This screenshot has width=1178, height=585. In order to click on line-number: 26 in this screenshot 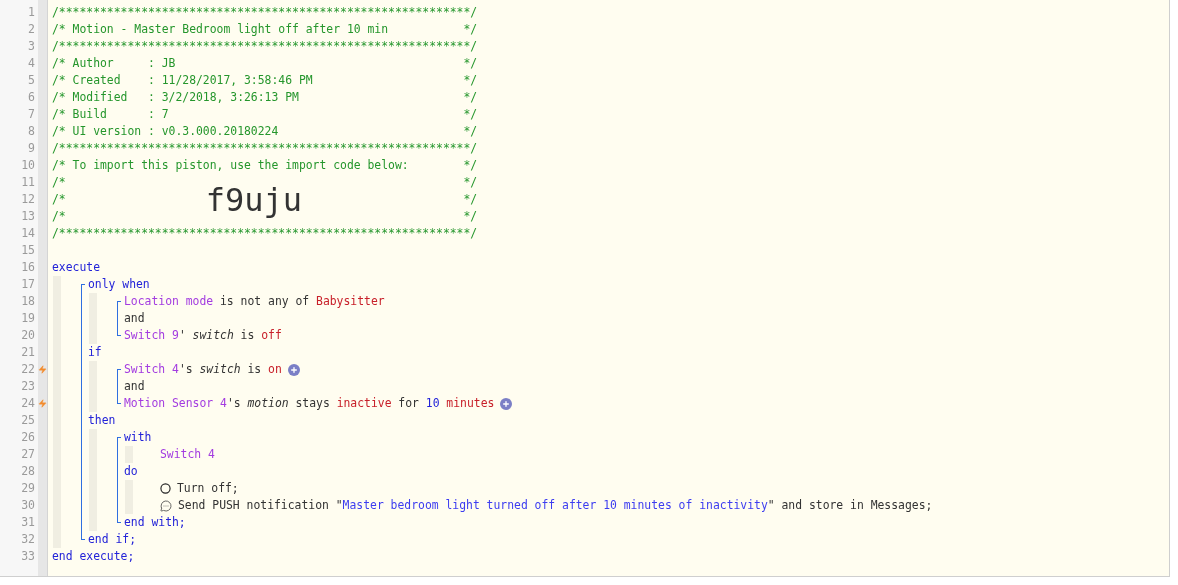, I will do `click(28, 437)`.